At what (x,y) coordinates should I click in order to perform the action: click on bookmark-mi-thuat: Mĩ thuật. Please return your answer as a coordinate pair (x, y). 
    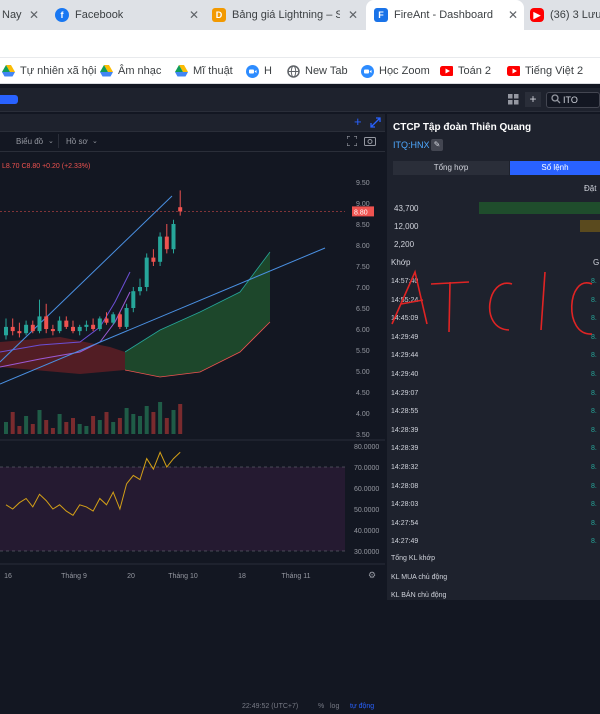
    Looking at the image, I should click on (204, 71).